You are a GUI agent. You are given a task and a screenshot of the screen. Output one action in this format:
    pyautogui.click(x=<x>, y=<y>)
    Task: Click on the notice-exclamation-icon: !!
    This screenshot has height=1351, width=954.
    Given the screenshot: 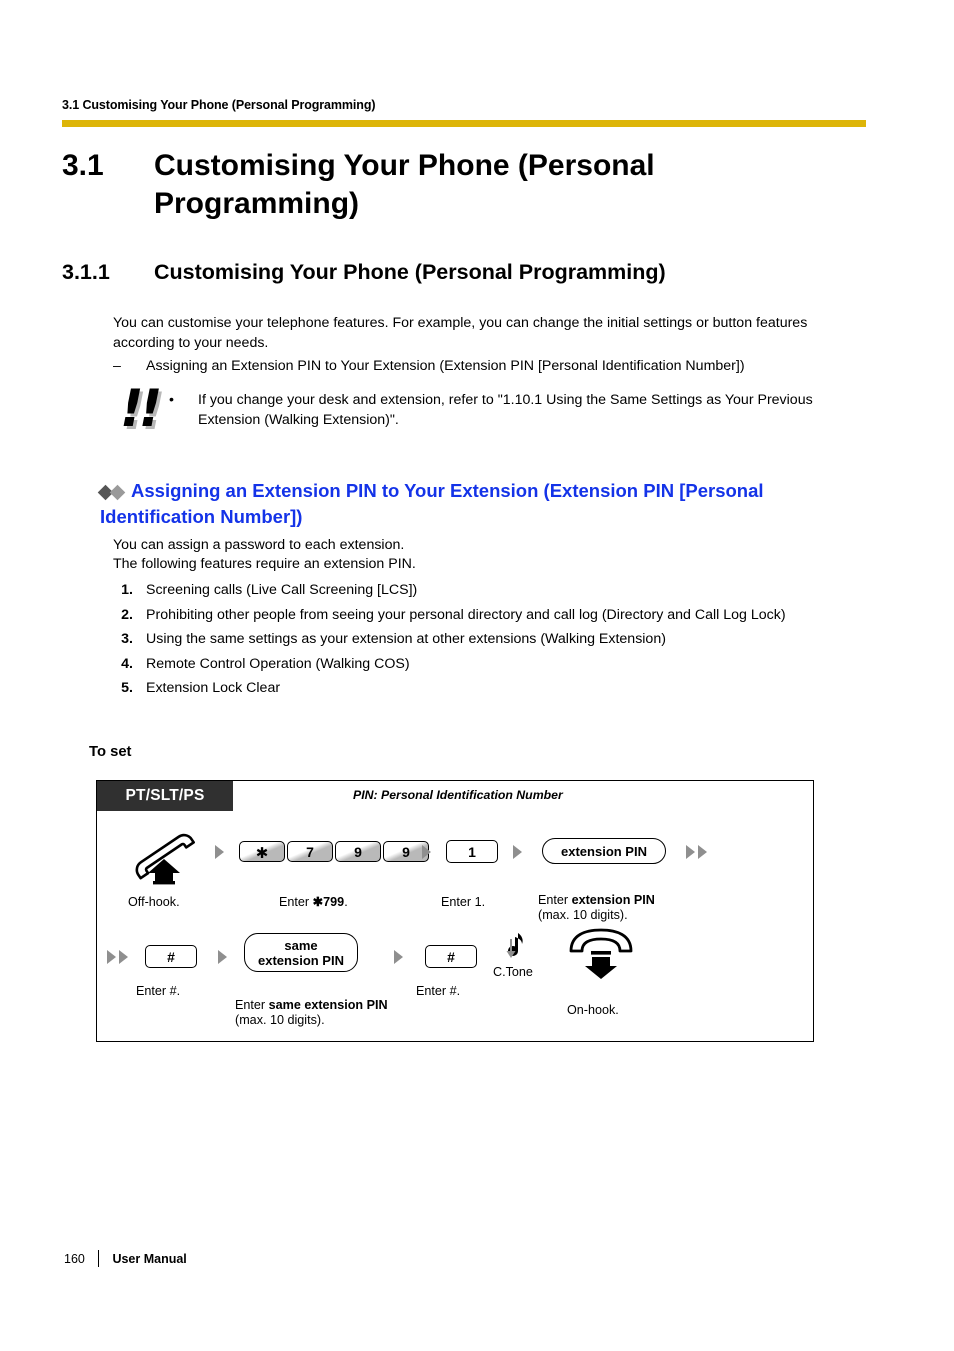 What is the action you would take?
    pyautogui.click(x=141, y=411)
    